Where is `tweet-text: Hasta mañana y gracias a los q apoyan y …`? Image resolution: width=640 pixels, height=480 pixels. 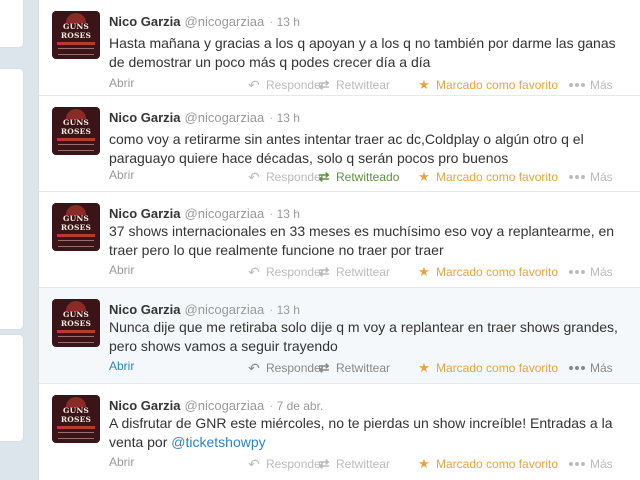 tweet-text: Hasta mañana y gracias a los q apoyan y … is located at coordinates (362, 52).